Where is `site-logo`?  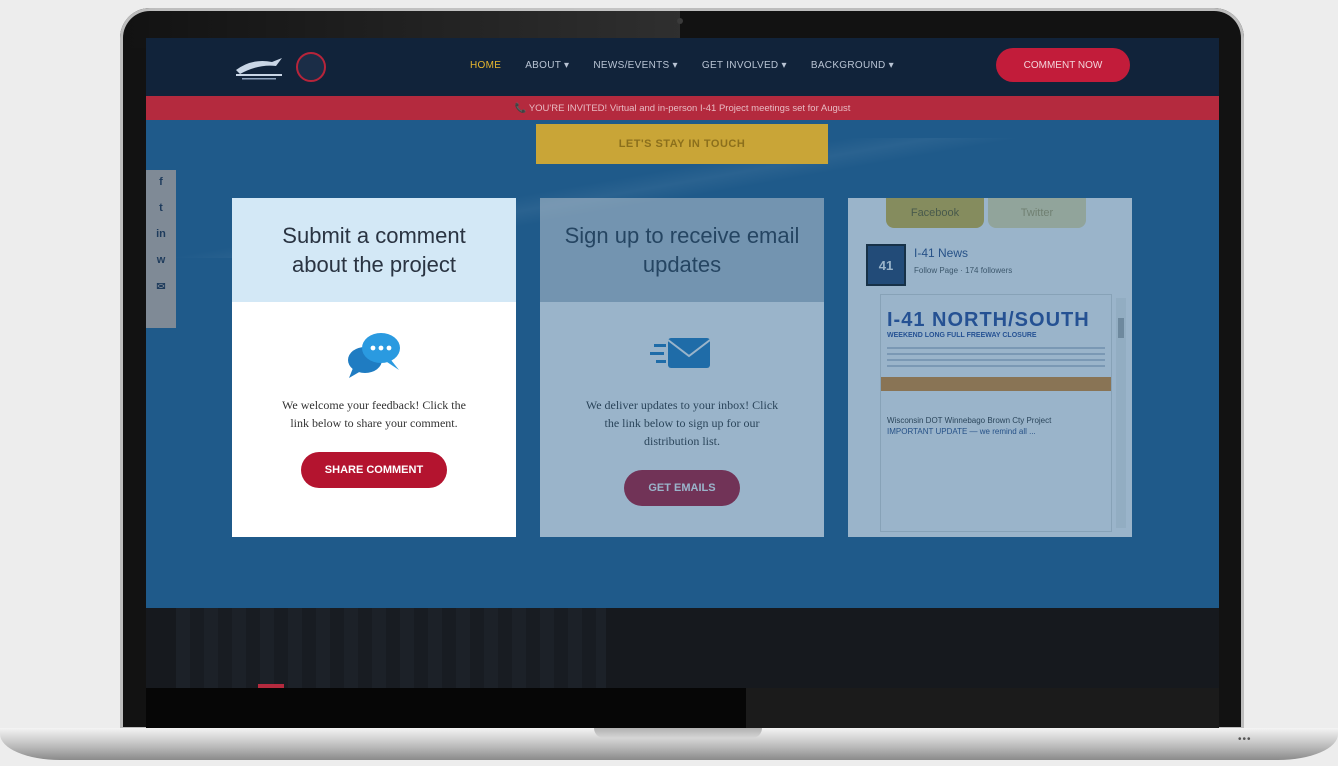 site-logo is located at coordinates (259, 67).